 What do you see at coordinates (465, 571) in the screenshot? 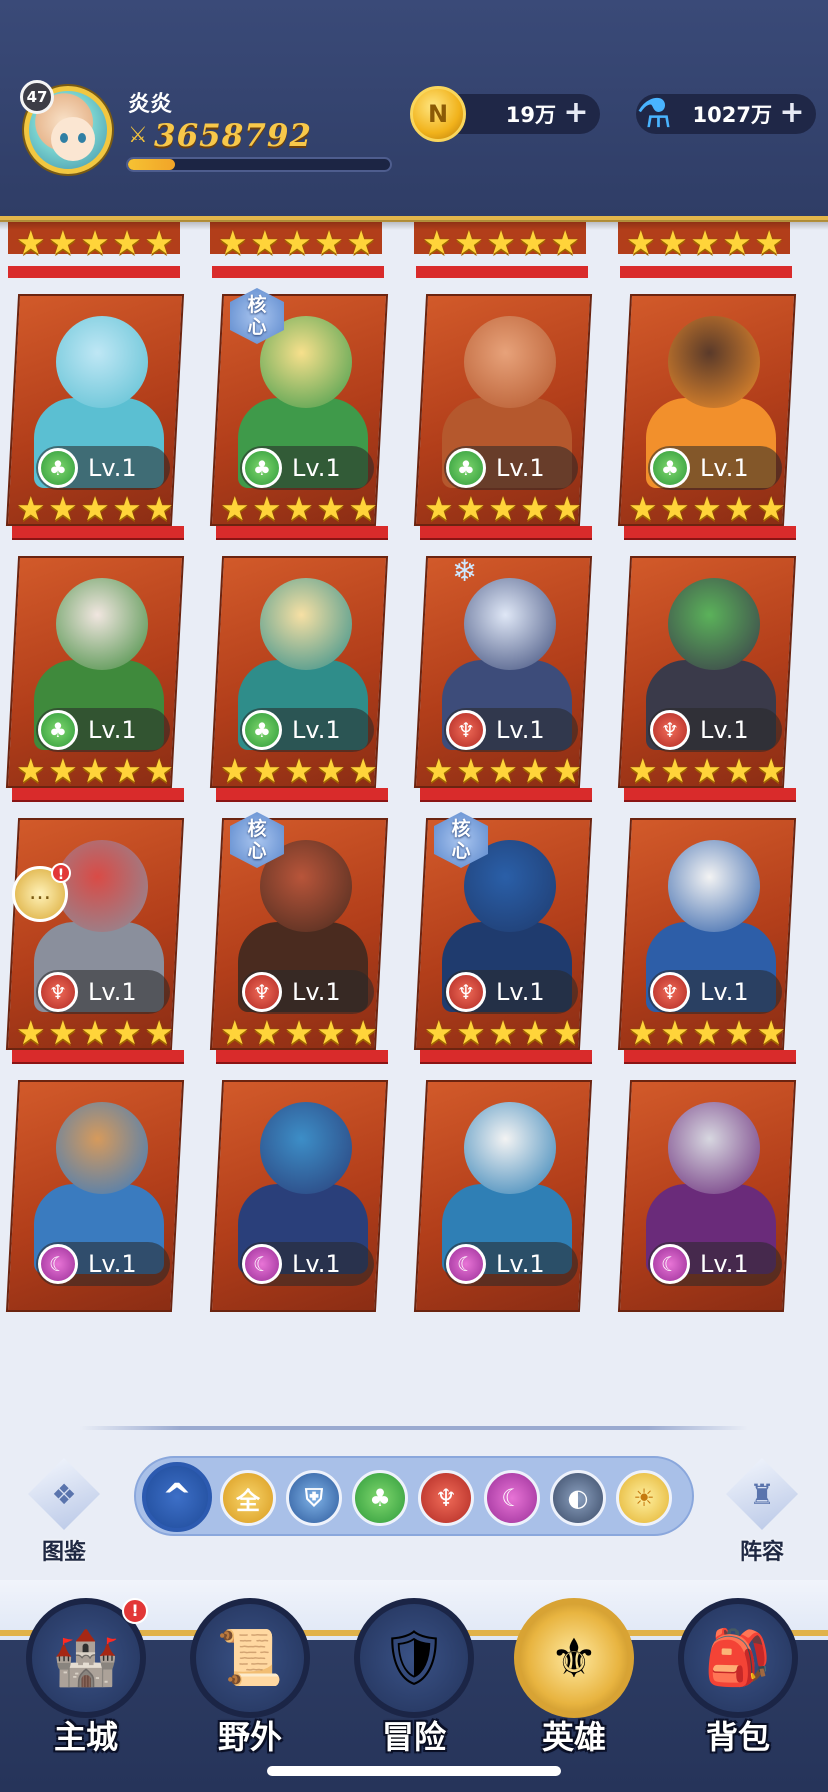
I see `snowflake-icon: ❄` at bounding box center [465, 571].